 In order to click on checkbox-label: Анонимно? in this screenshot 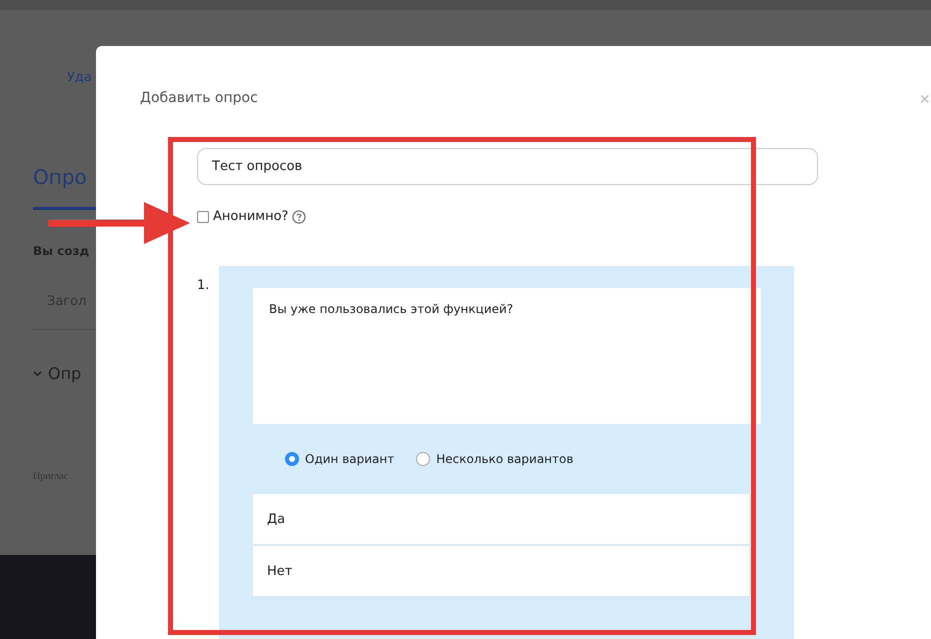, I will do `click(250, 216)`.